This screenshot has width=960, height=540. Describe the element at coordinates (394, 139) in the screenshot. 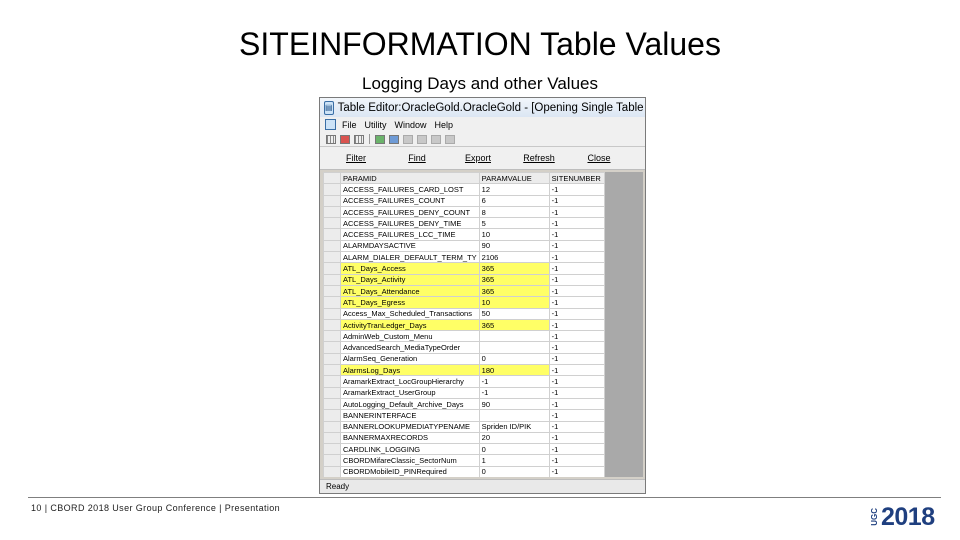

I see `refresh-icon` at that location.